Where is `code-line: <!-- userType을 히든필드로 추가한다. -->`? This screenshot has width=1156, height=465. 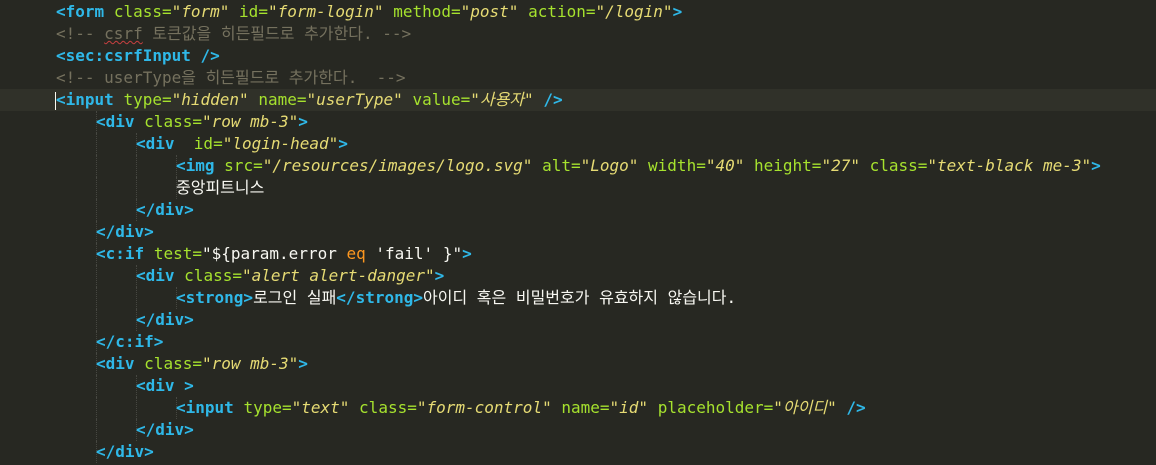 code-line: <!-- userType을 히든필드로 추가한다. --> is located at coordinates (578, 78).